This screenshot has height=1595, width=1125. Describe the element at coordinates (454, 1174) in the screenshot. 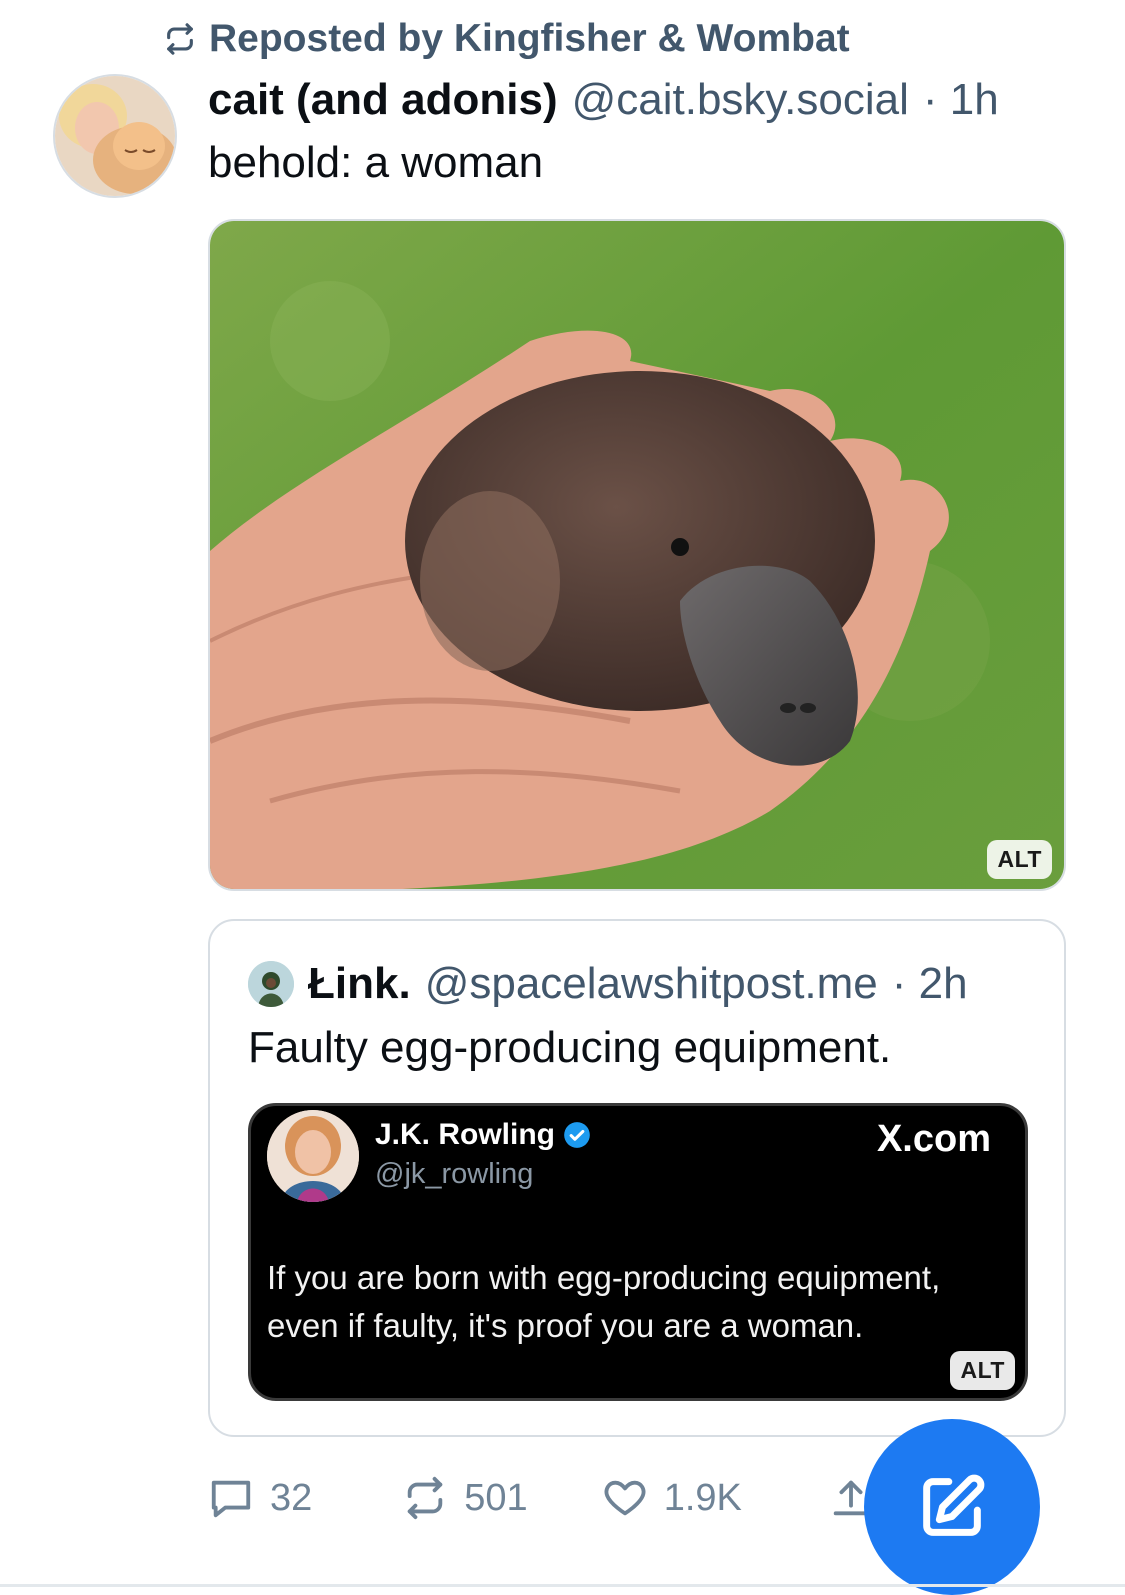

I see `embed-author-handle: @jk_rowling` at that location.